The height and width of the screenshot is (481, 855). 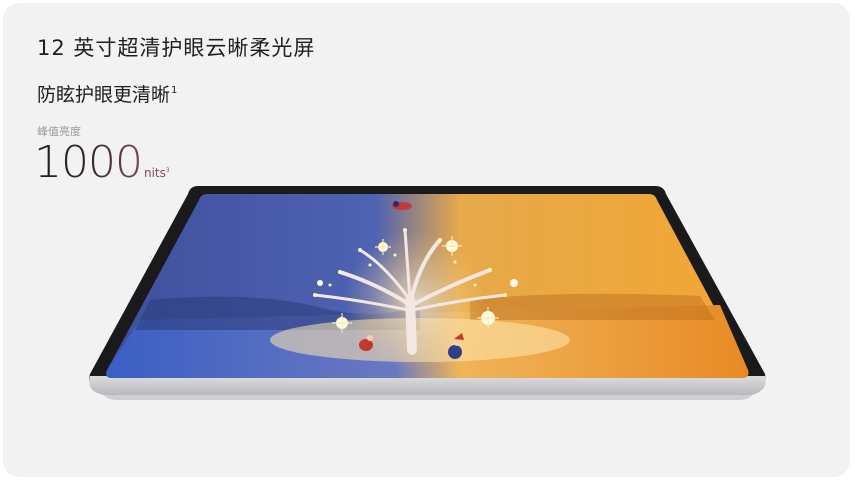 I want to click on tablet-shadow, so click(x=428, y=397).